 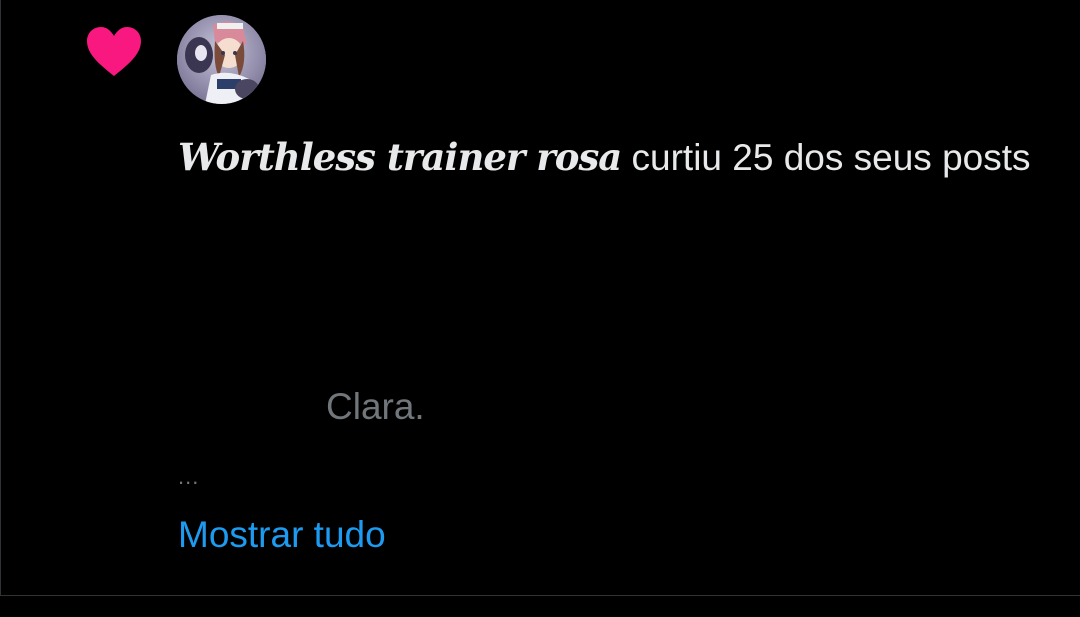 What do you see at coordinates (375, 406) in the screenshot?
I see `post-preview: Clara.` at bounding box center [375, 406].